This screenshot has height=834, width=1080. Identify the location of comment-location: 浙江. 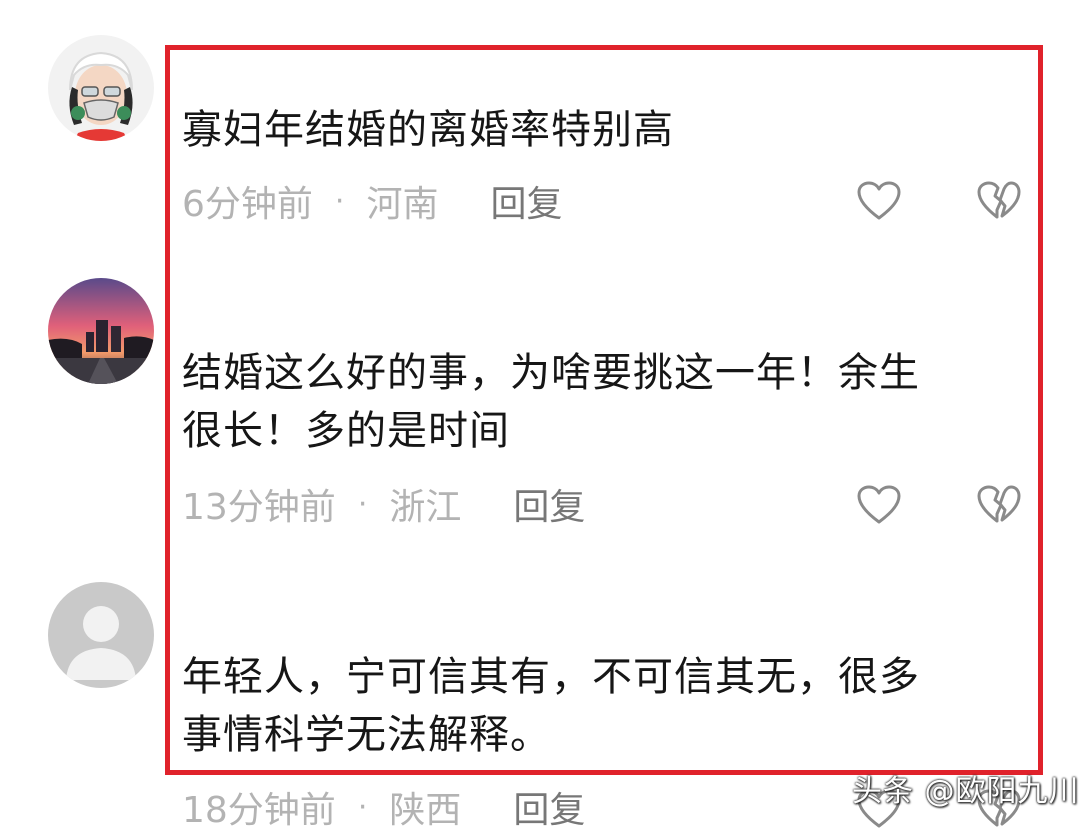
(425, 507).